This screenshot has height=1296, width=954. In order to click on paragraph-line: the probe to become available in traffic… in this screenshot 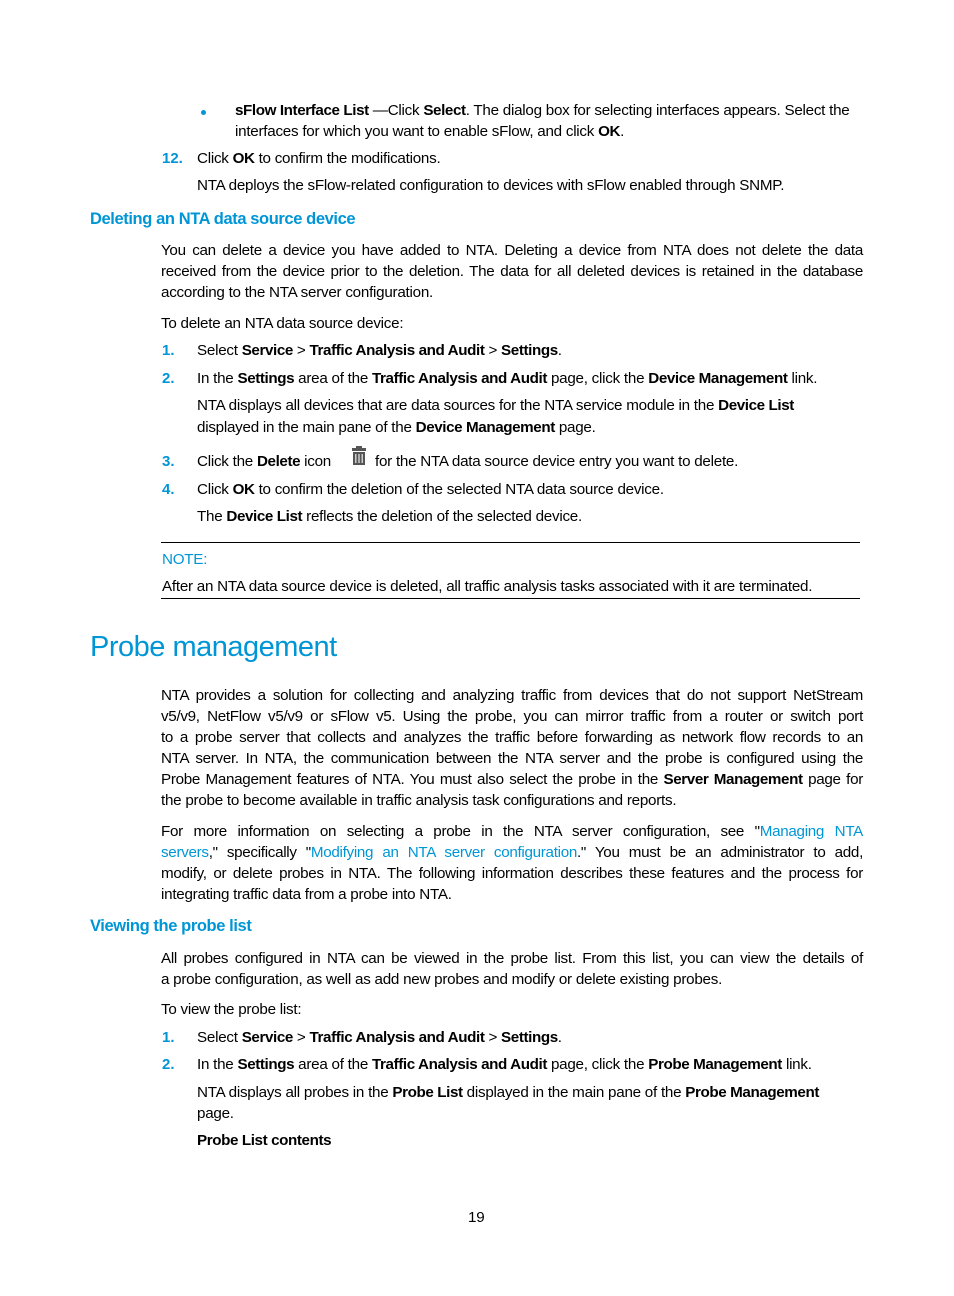, I will do `click(419, 800)`.